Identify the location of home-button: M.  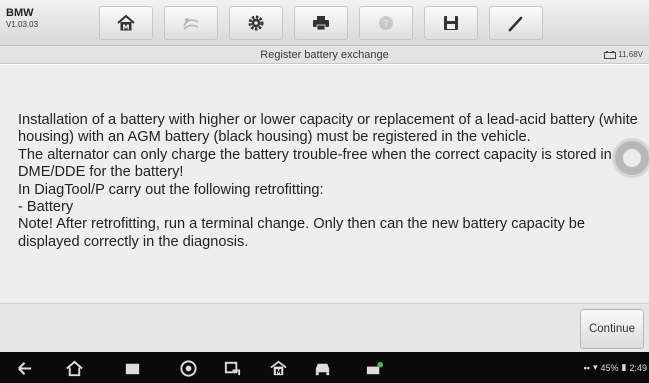
(126, 23).